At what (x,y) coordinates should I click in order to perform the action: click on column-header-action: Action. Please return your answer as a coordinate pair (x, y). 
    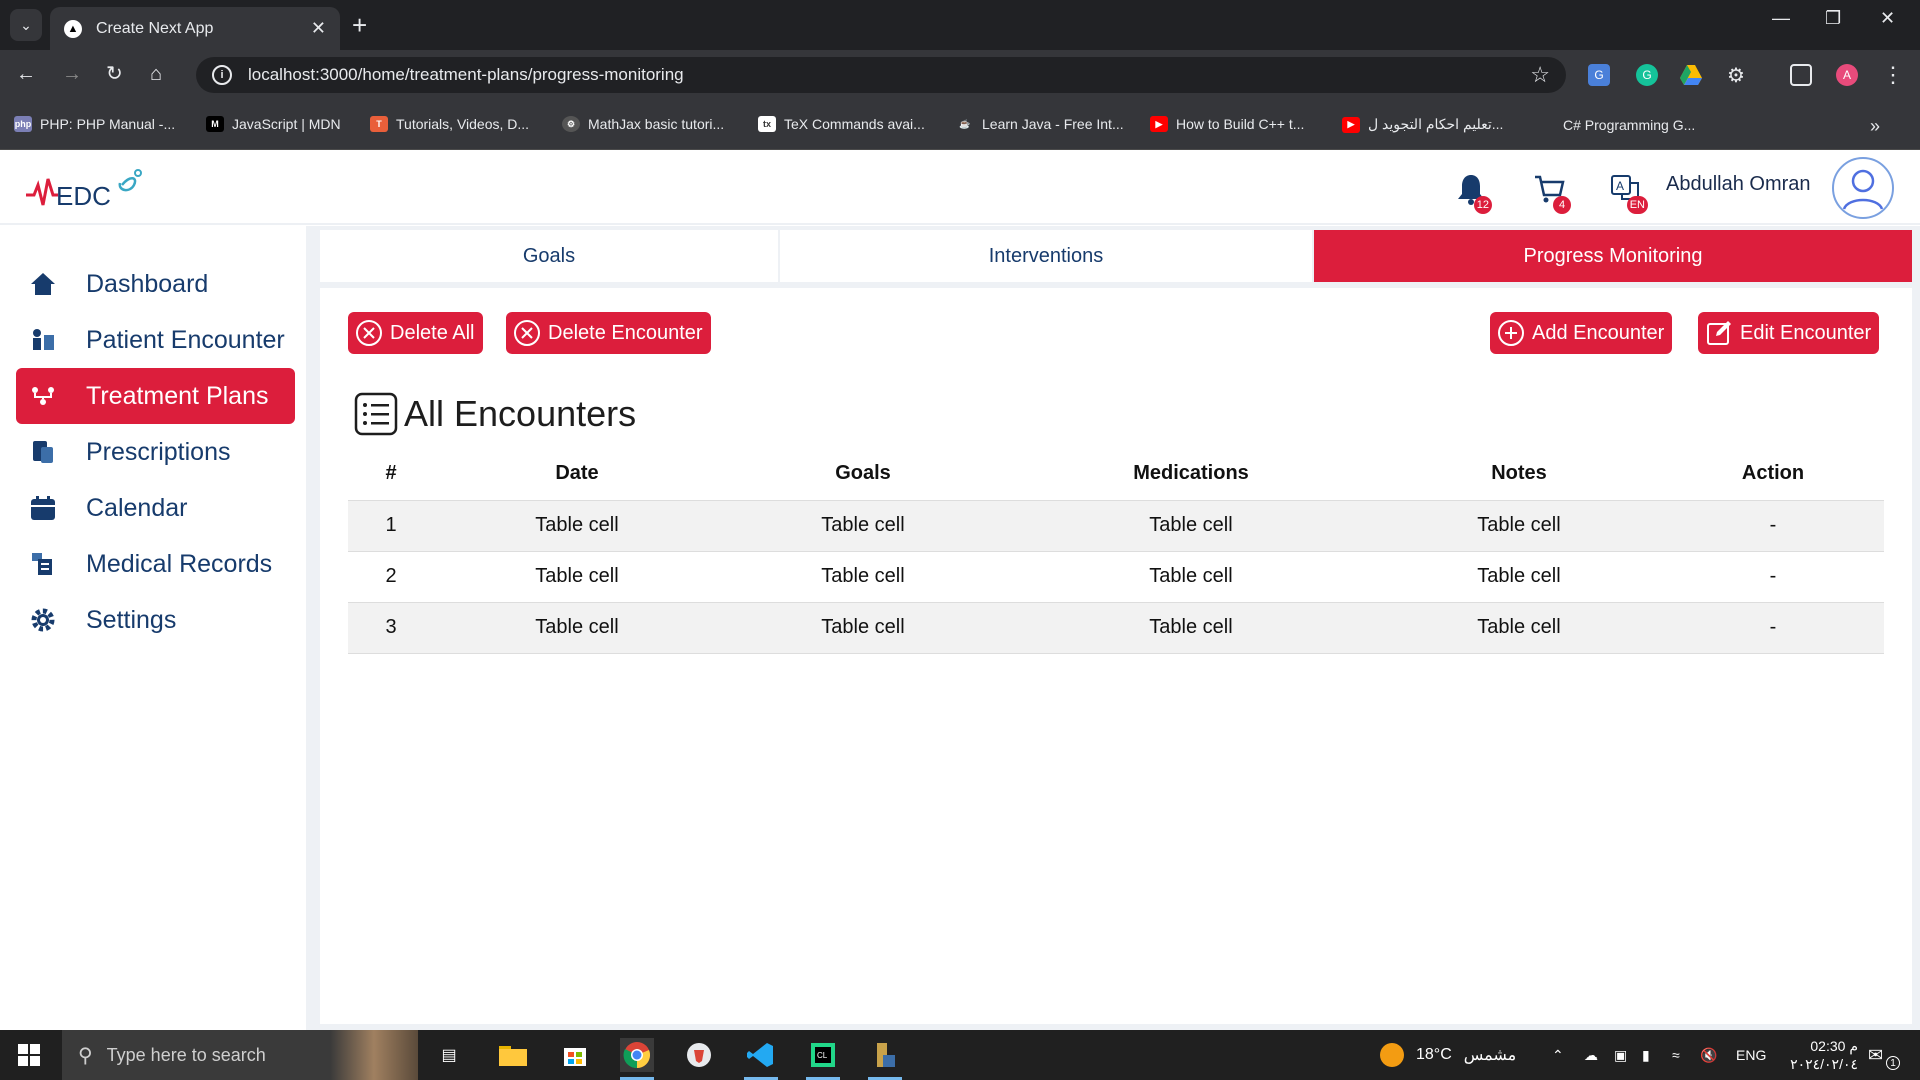
    Looking at the image, I should click on (1773, 474).